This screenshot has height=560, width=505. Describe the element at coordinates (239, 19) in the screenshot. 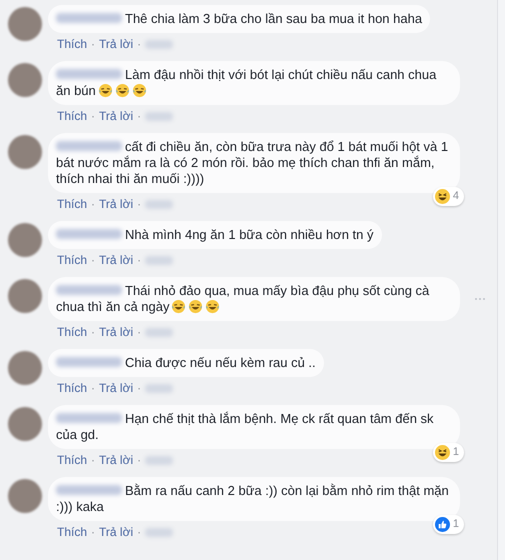

I see `comment-text: Thê chia làm 3 bữa cho lần sau ba mua it hon haha` at that location.